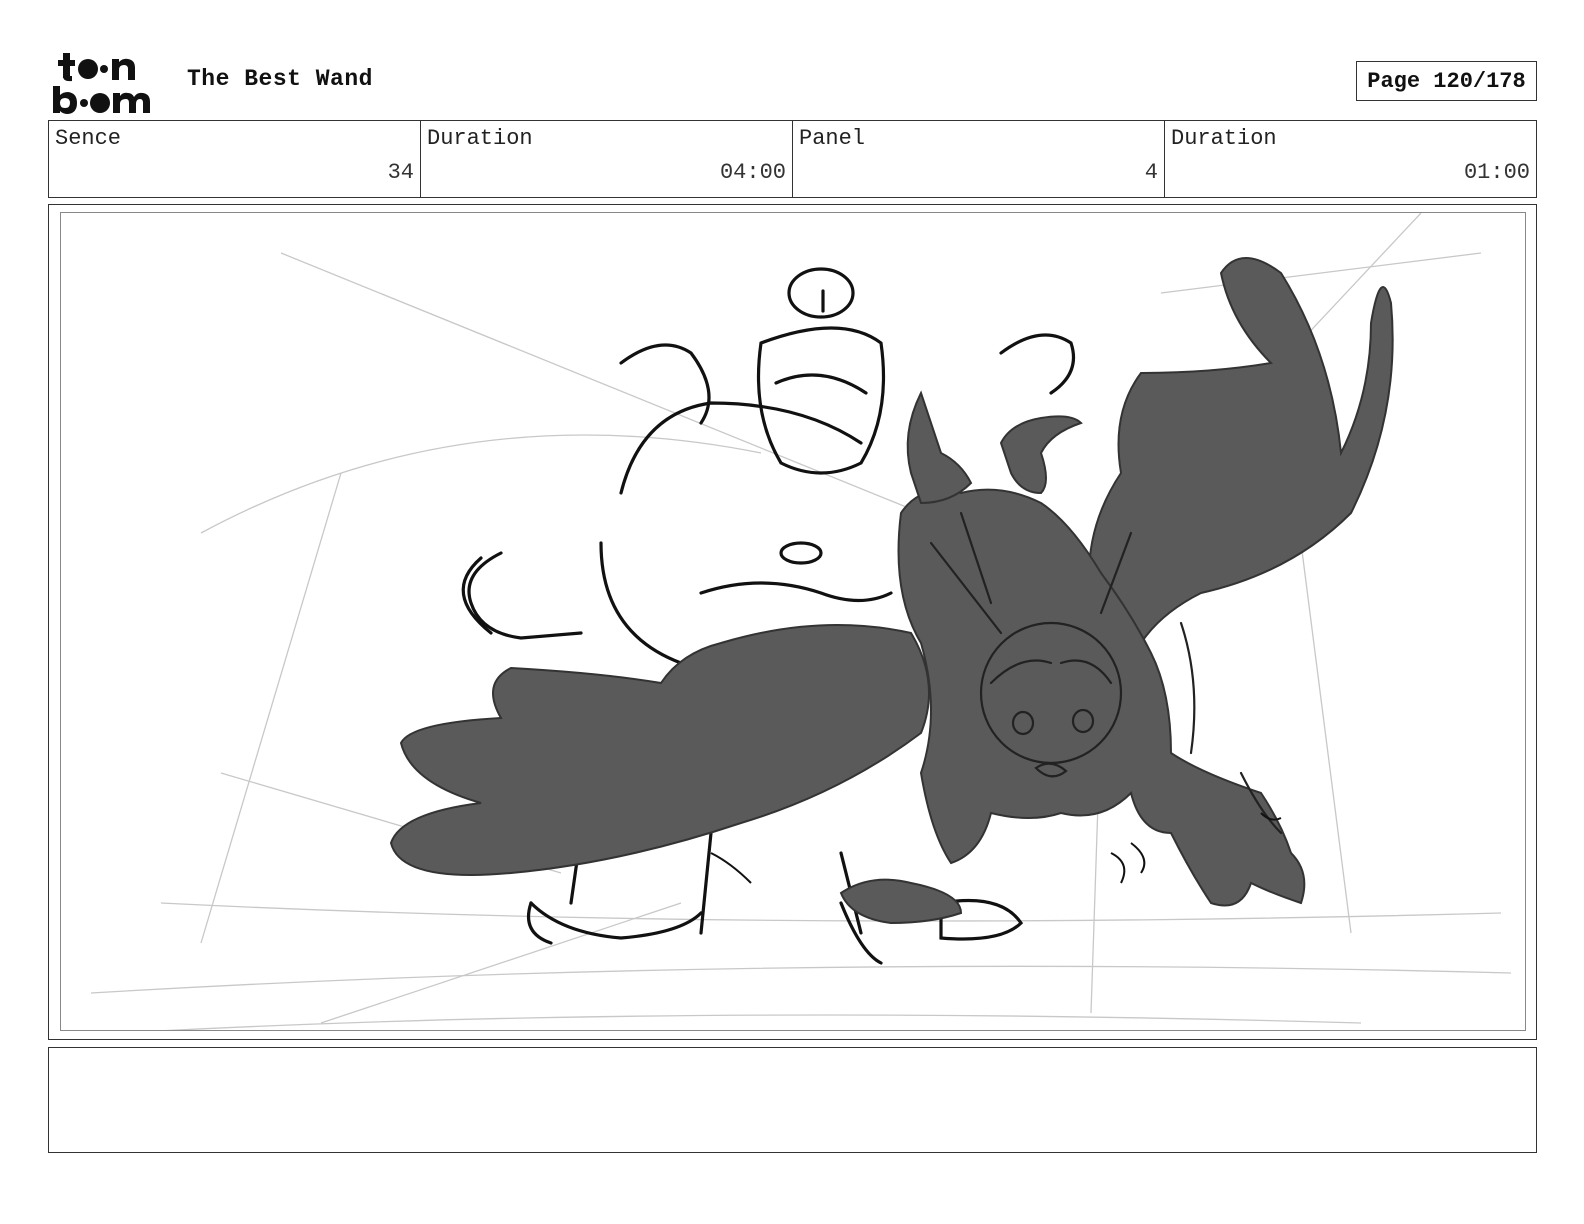  Describe the element at coordinates (108, 83) in the screenshot. I see `toon-boom-logo` at that location.